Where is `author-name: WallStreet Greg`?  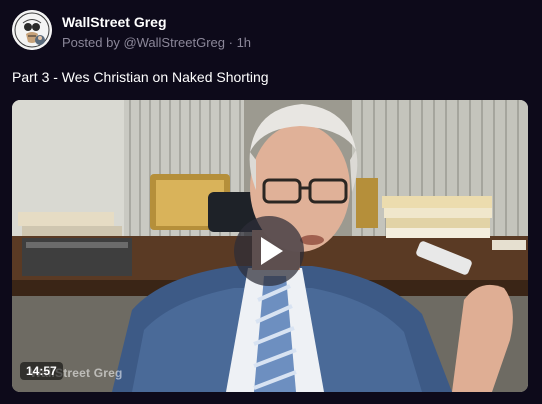 author-name: WallStreet Greg is located at coordinates (114, 22).